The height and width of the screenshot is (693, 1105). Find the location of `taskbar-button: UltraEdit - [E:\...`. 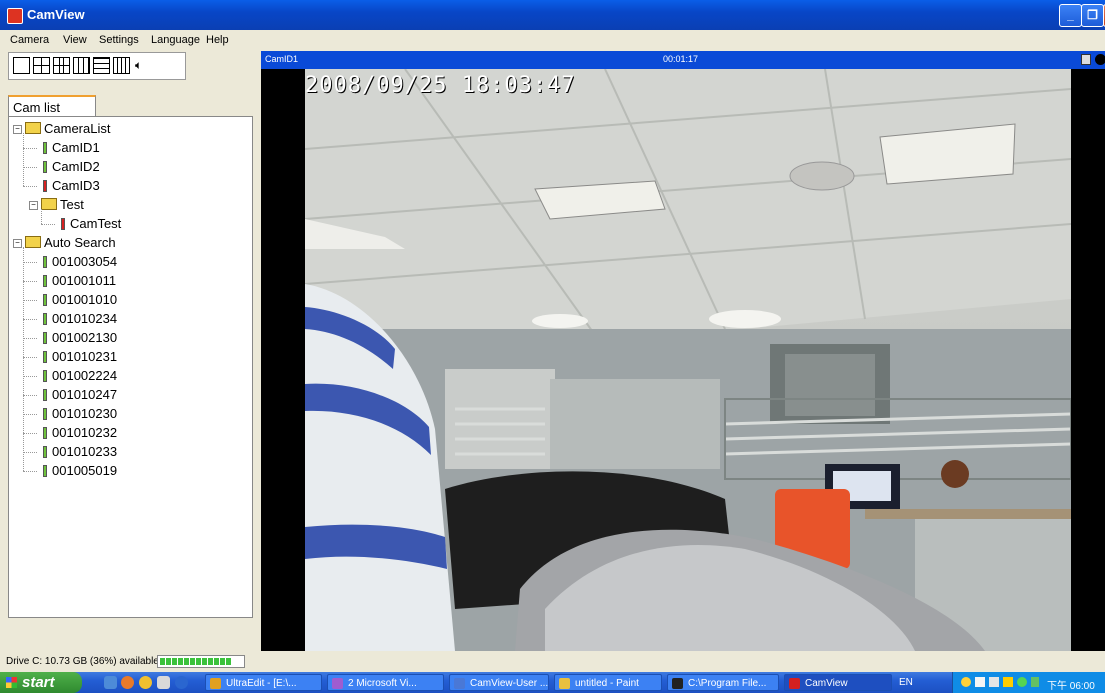

taskbar-button: UltraEdit - [E:\... is located at coordinates (263, 682).